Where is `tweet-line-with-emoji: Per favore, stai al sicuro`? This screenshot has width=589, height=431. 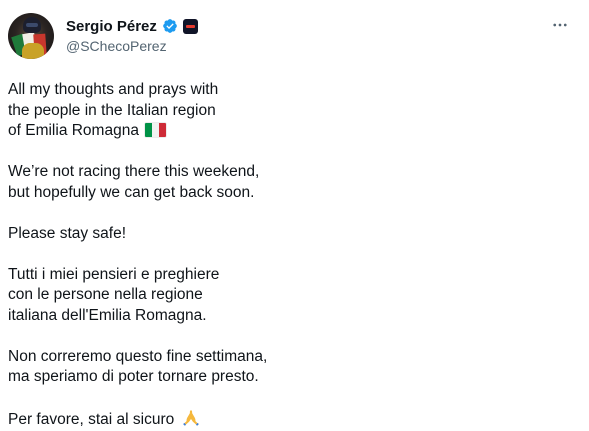 tweet-line-with-emoji: Per favore, stai al sicuro is located at coordinates (288, 419).